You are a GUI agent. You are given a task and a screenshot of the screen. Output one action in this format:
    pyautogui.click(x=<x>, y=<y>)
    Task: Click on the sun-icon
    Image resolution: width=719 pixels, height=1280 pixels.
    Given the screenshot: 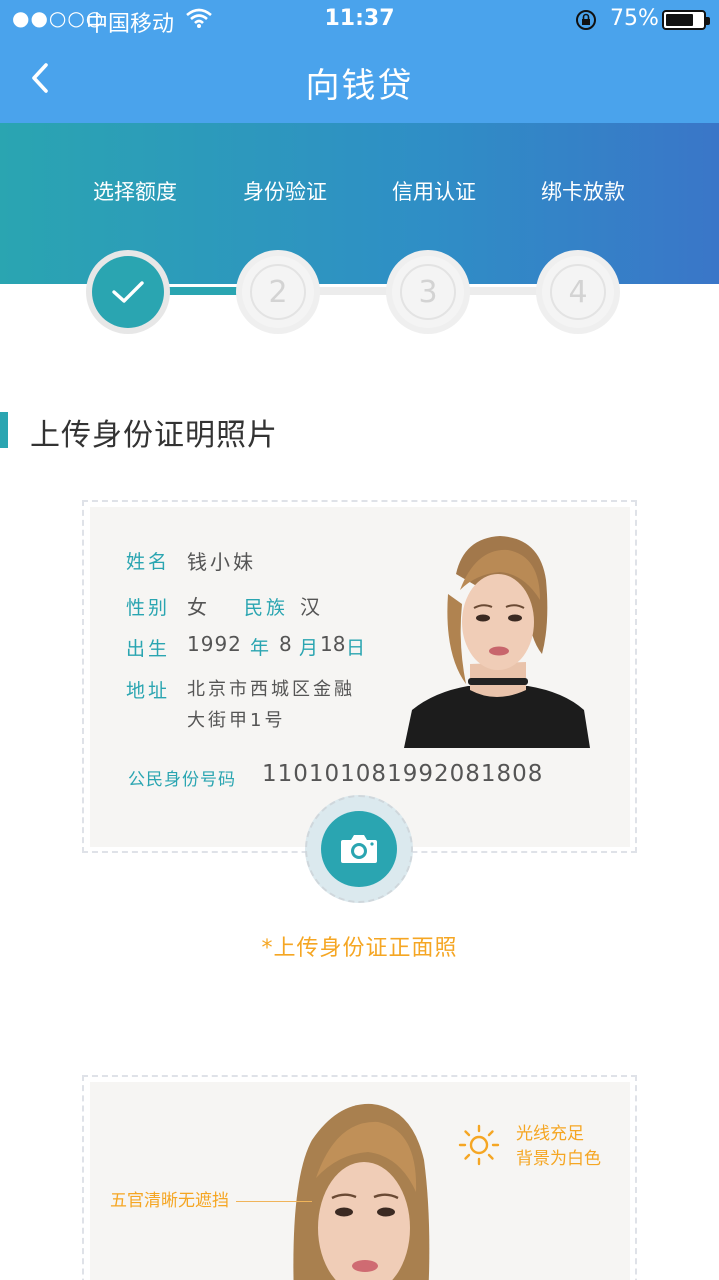 What is the action you would take?
    pyautogui.click(x=479, y=1145)
    